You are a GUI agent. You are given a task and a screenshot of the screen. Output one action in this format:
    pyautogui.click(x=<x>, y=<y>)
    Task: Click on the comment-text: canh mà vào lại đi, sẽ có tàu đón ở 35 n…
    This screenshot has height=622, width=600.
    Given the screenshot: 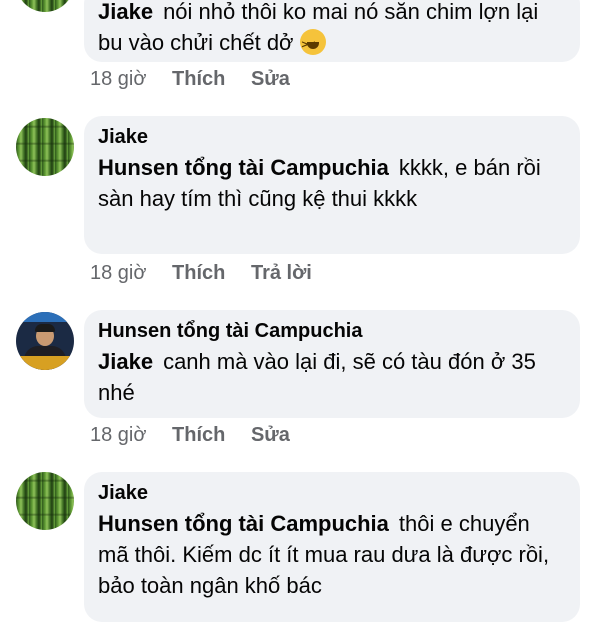 What is the action you would take?
    pyautogui.click(x=317, y=377)
    